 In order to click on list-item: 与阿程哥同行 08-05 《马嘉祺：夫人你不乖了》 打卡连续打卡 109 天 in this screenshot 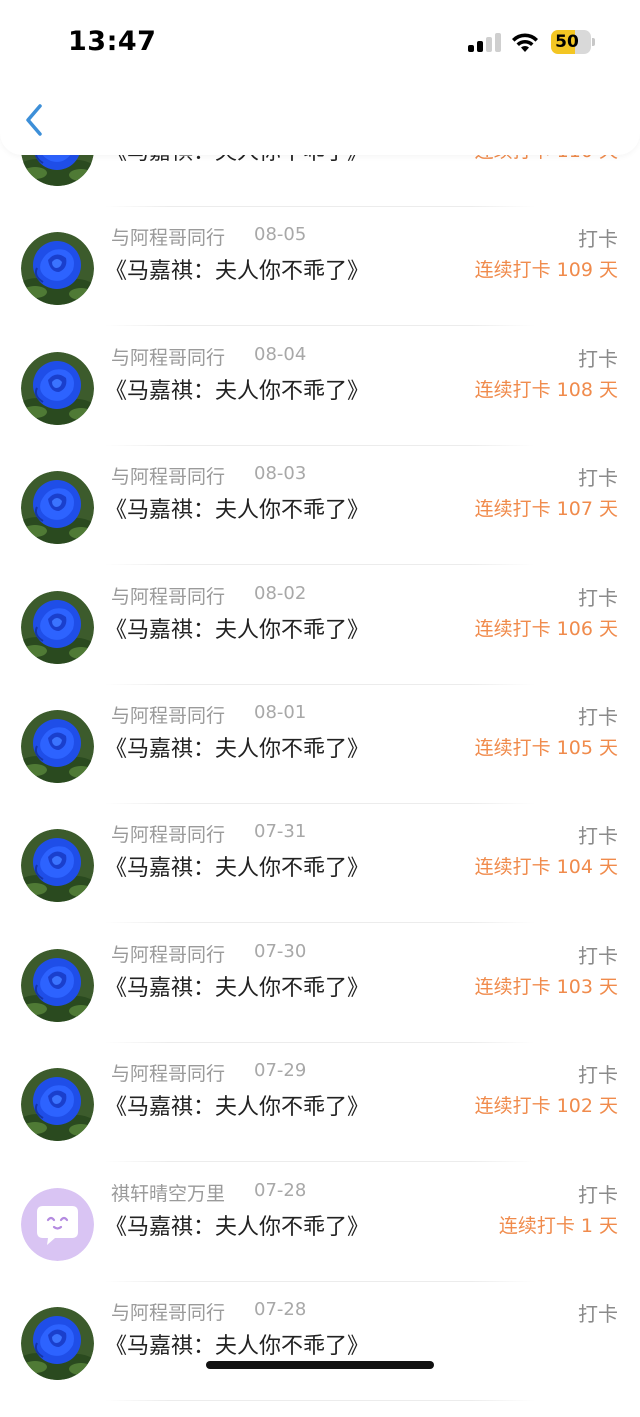, I will do `click(320, 282)`.